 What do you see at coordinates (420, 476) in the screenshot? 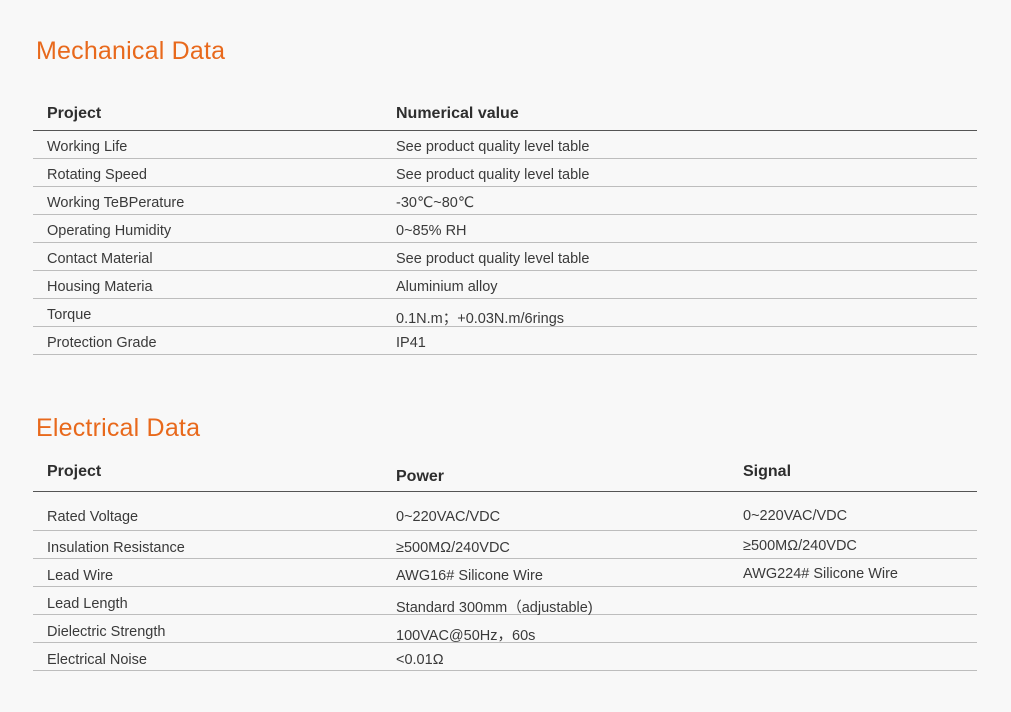
I see `column-header-power: Power` at bounding box center [420, 476].